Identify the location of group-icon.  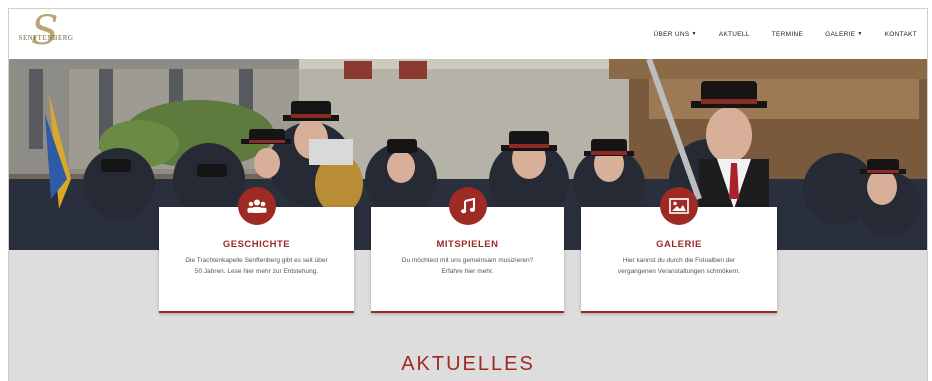
(256, 206).